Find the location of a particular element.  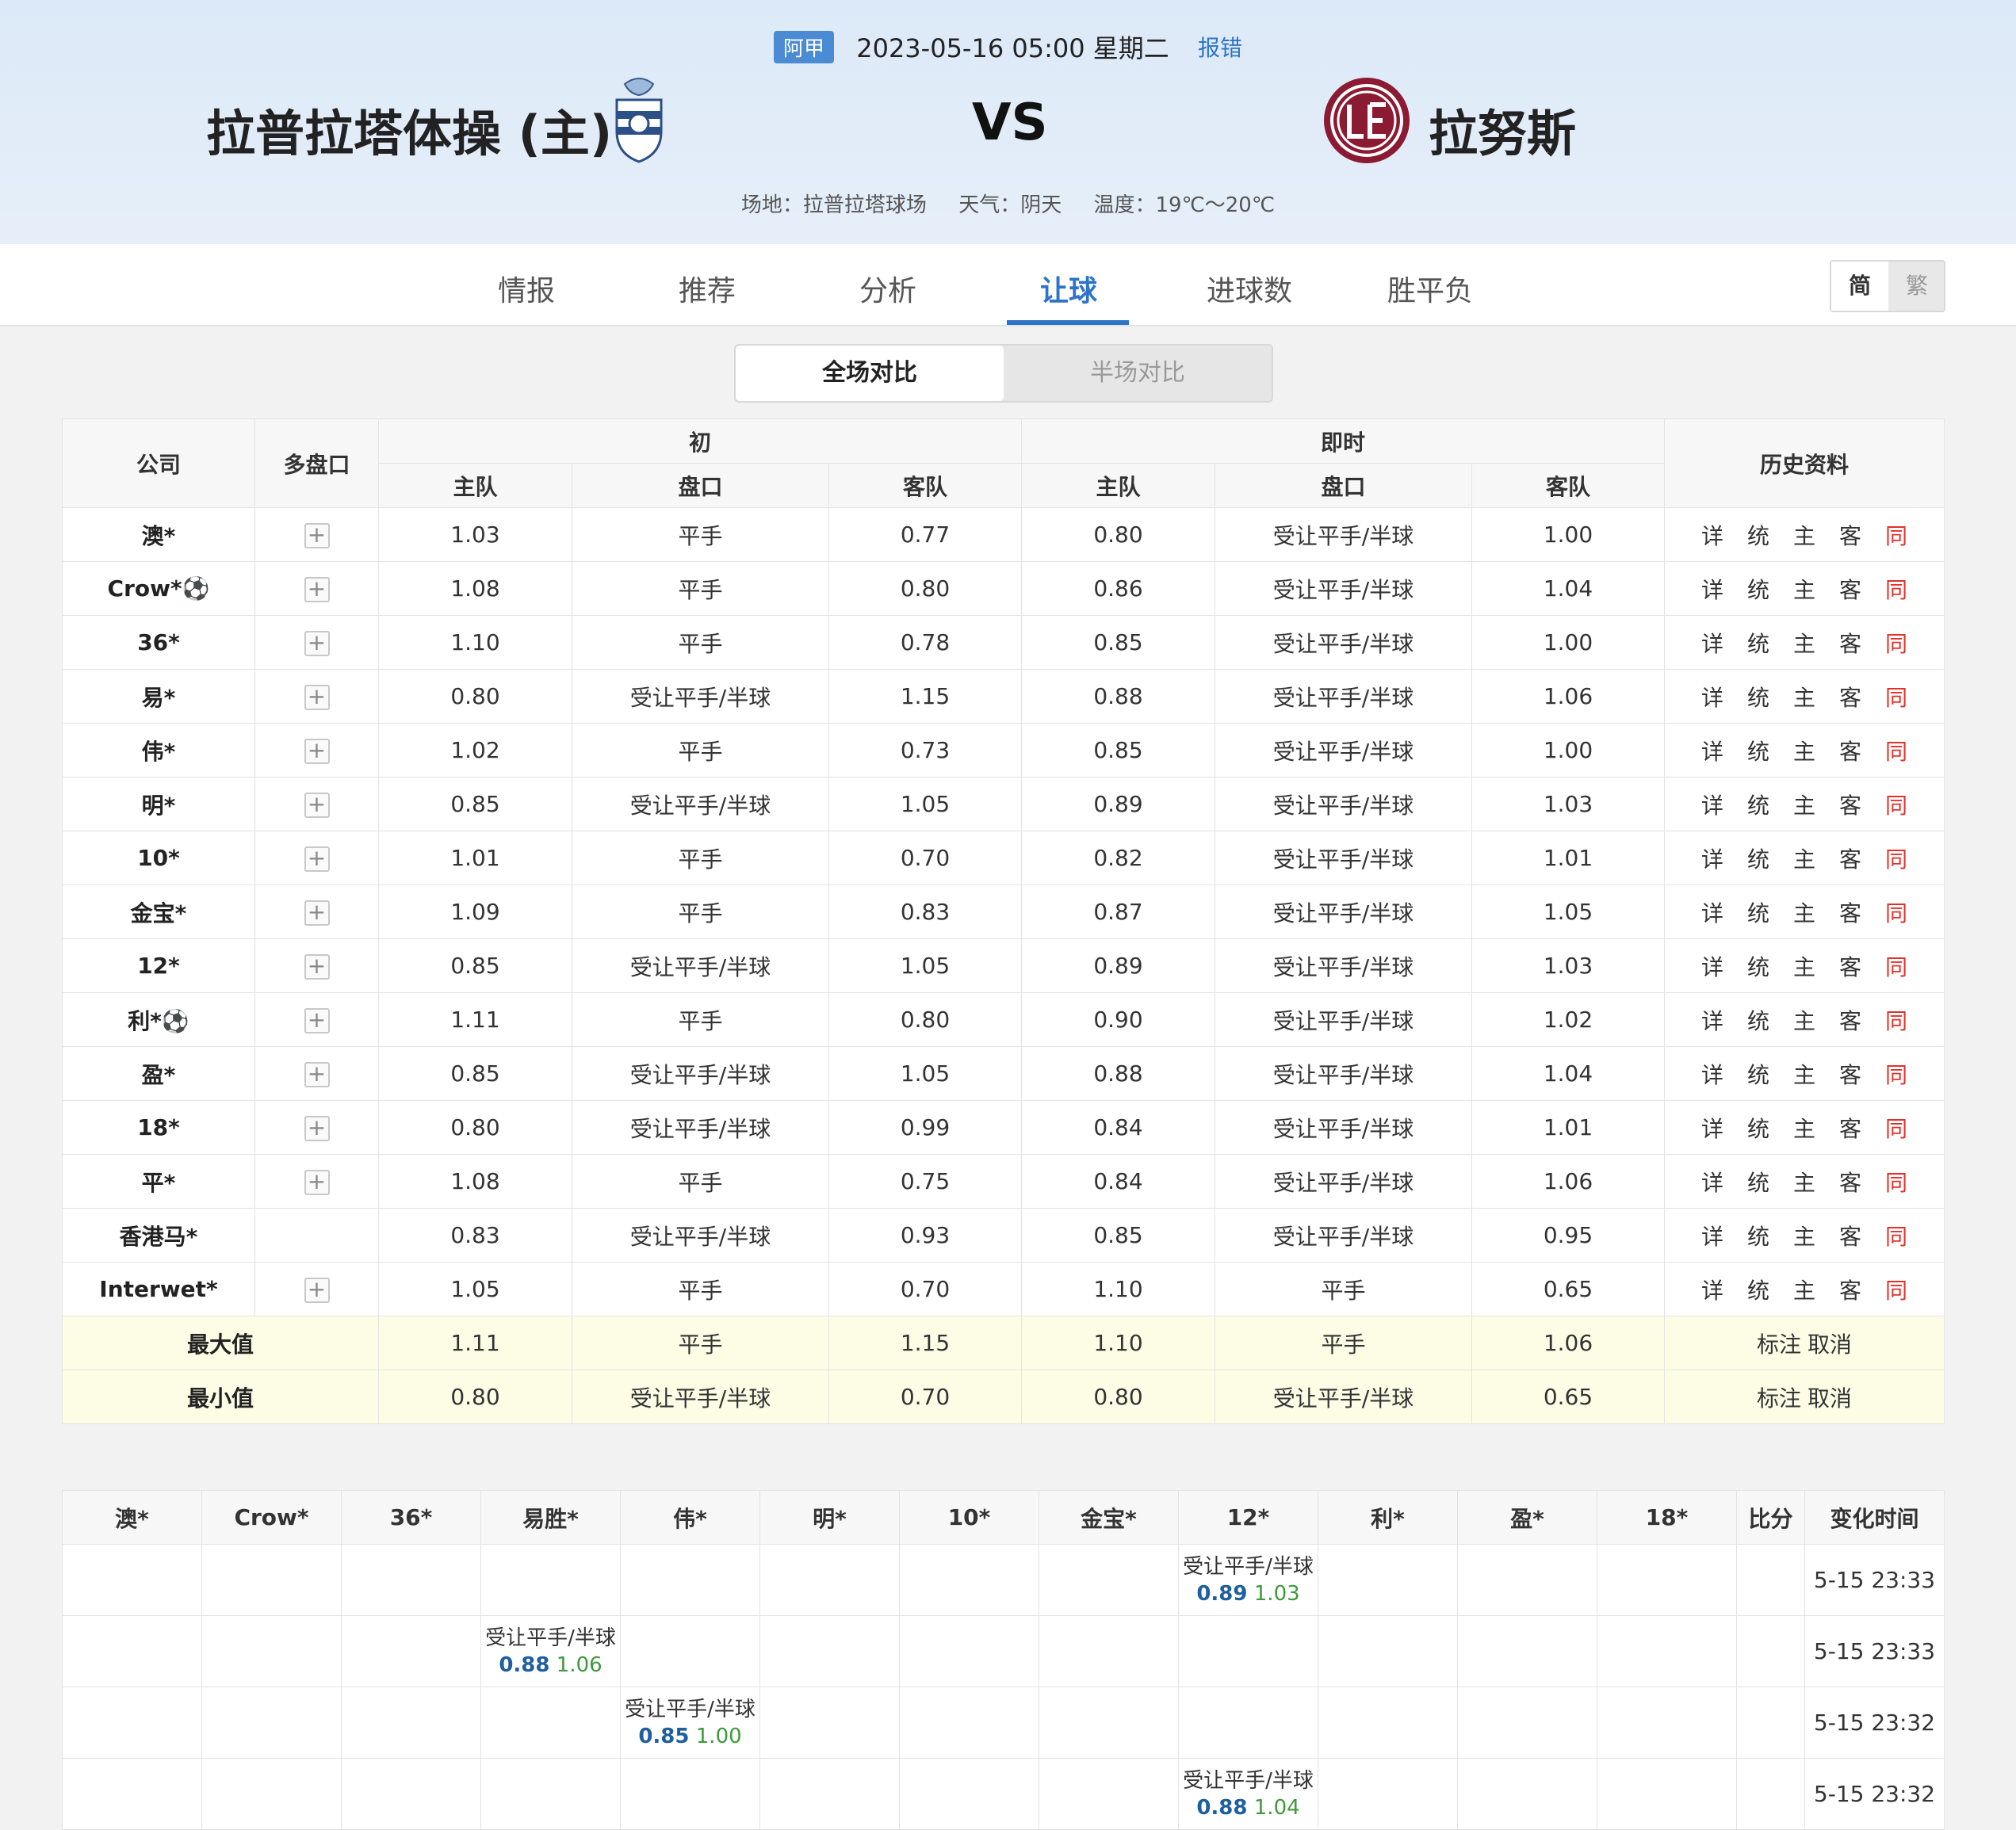

company-name: 明* is located at coordinates (158, 804).